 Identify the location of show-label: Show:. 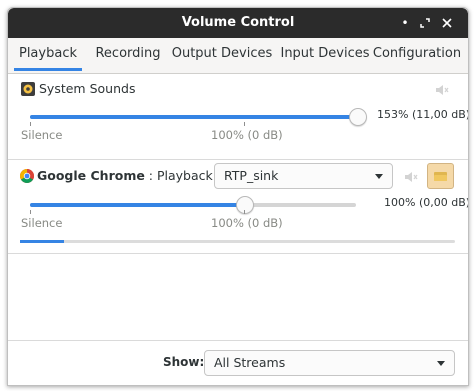
(184, 362).